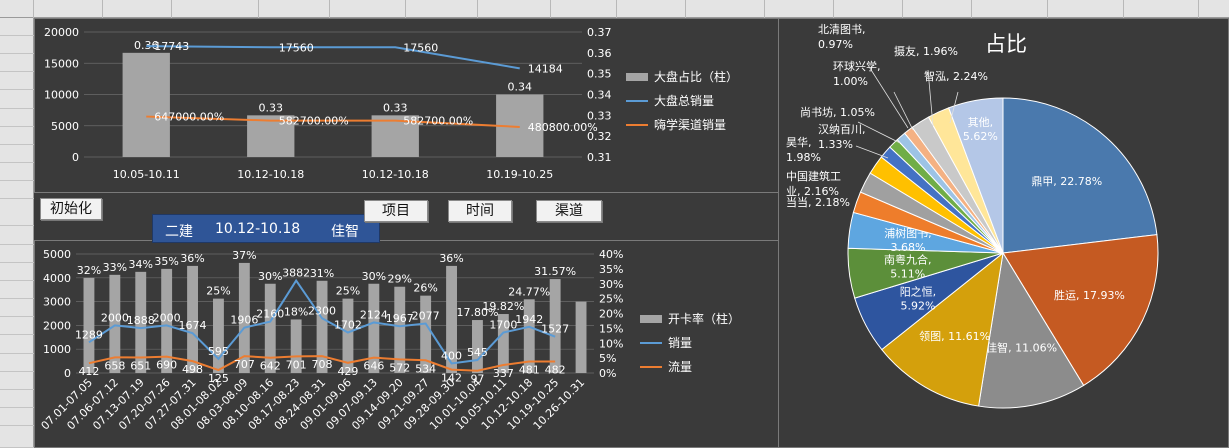 The image size is (1229, 448). Describe the element at coordinates (529, 370) in the screenshot. I see `line-data-label: 481` at that location.